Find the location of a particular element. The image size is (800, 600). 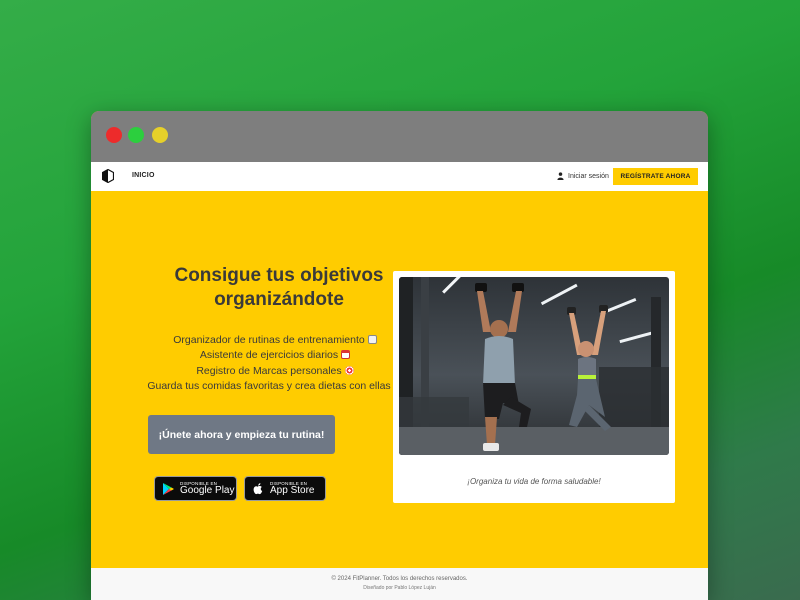

image-caption: ¡Organiza tu vida de forma saludable! is located at coordinates (534, 481).